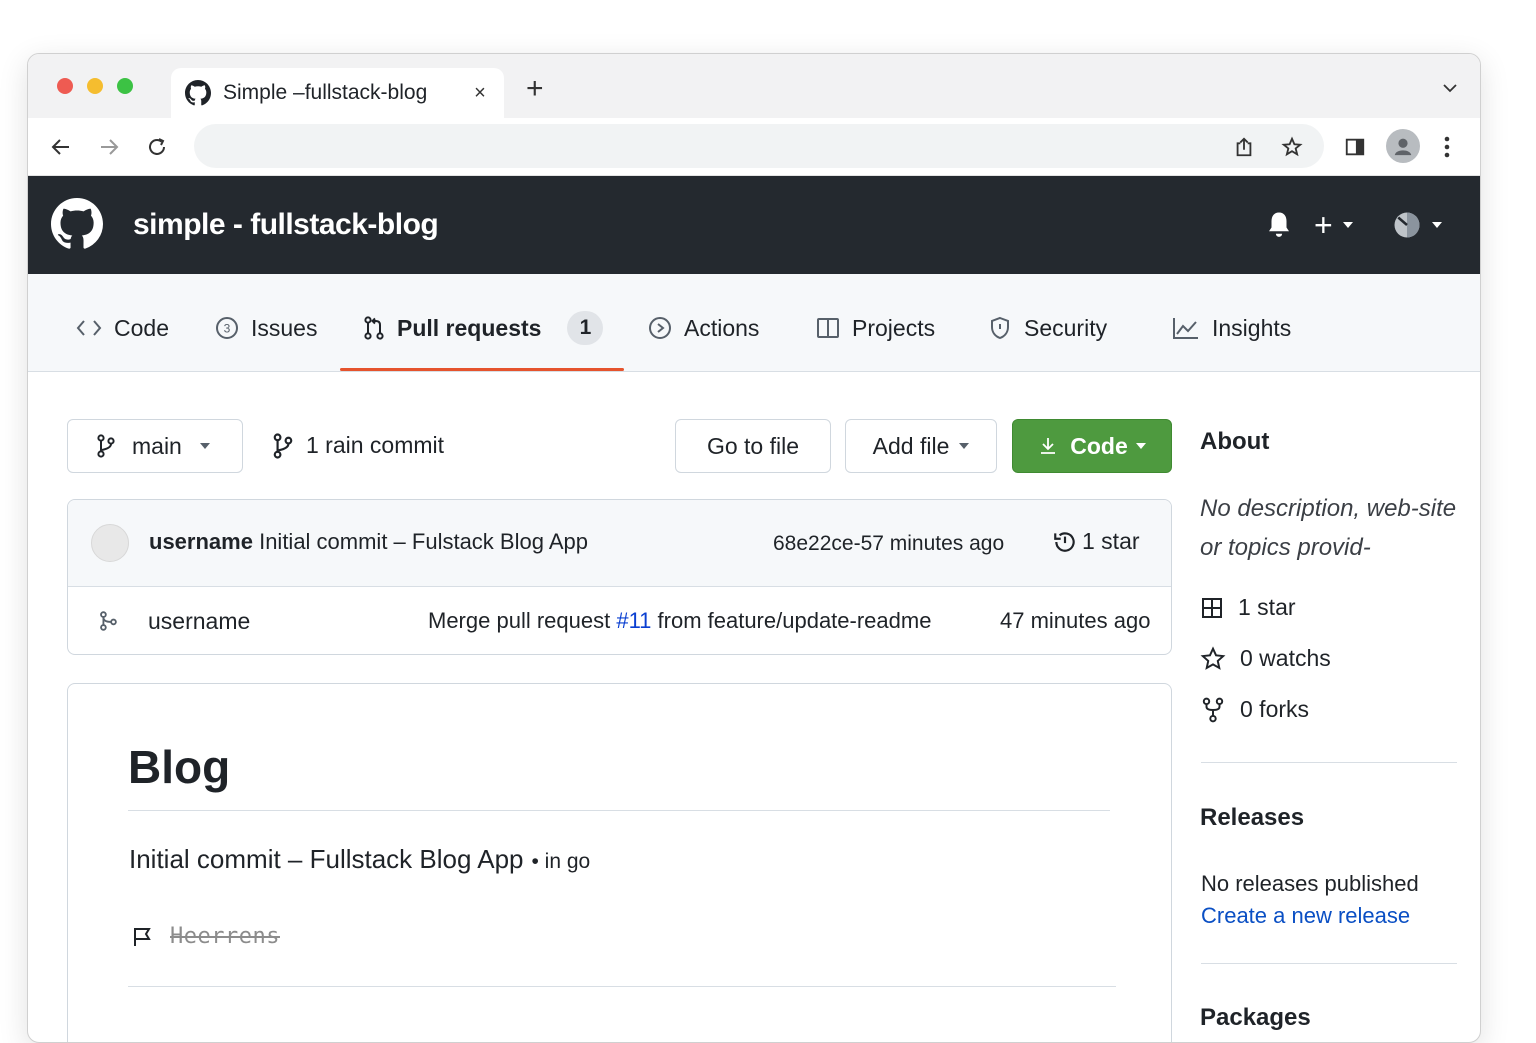 Image resolution: width=1536 pixels, height=1043 pixels. What do you see at coordinates (1066, 327) in the screenshot?
I see `tab-security-label: Security` at bounding box center [1066, 327].